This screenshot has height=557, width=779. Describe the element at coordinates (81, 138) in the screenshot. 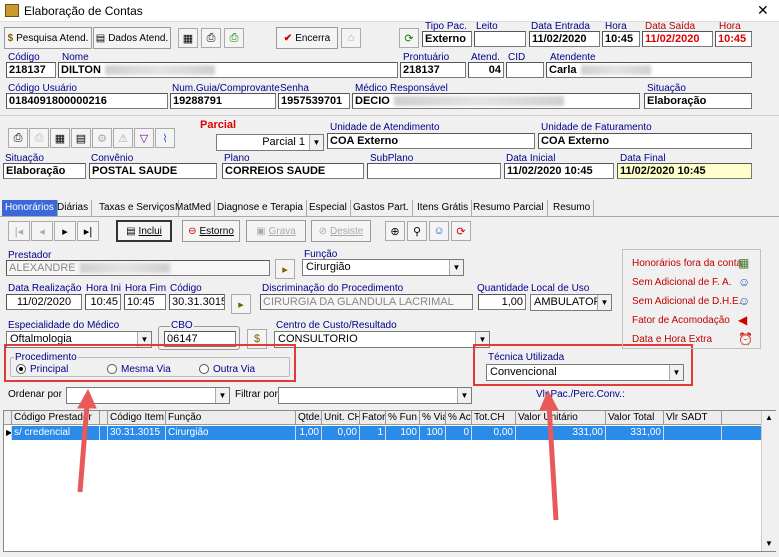

I see `document-icon: ▤` at that location.